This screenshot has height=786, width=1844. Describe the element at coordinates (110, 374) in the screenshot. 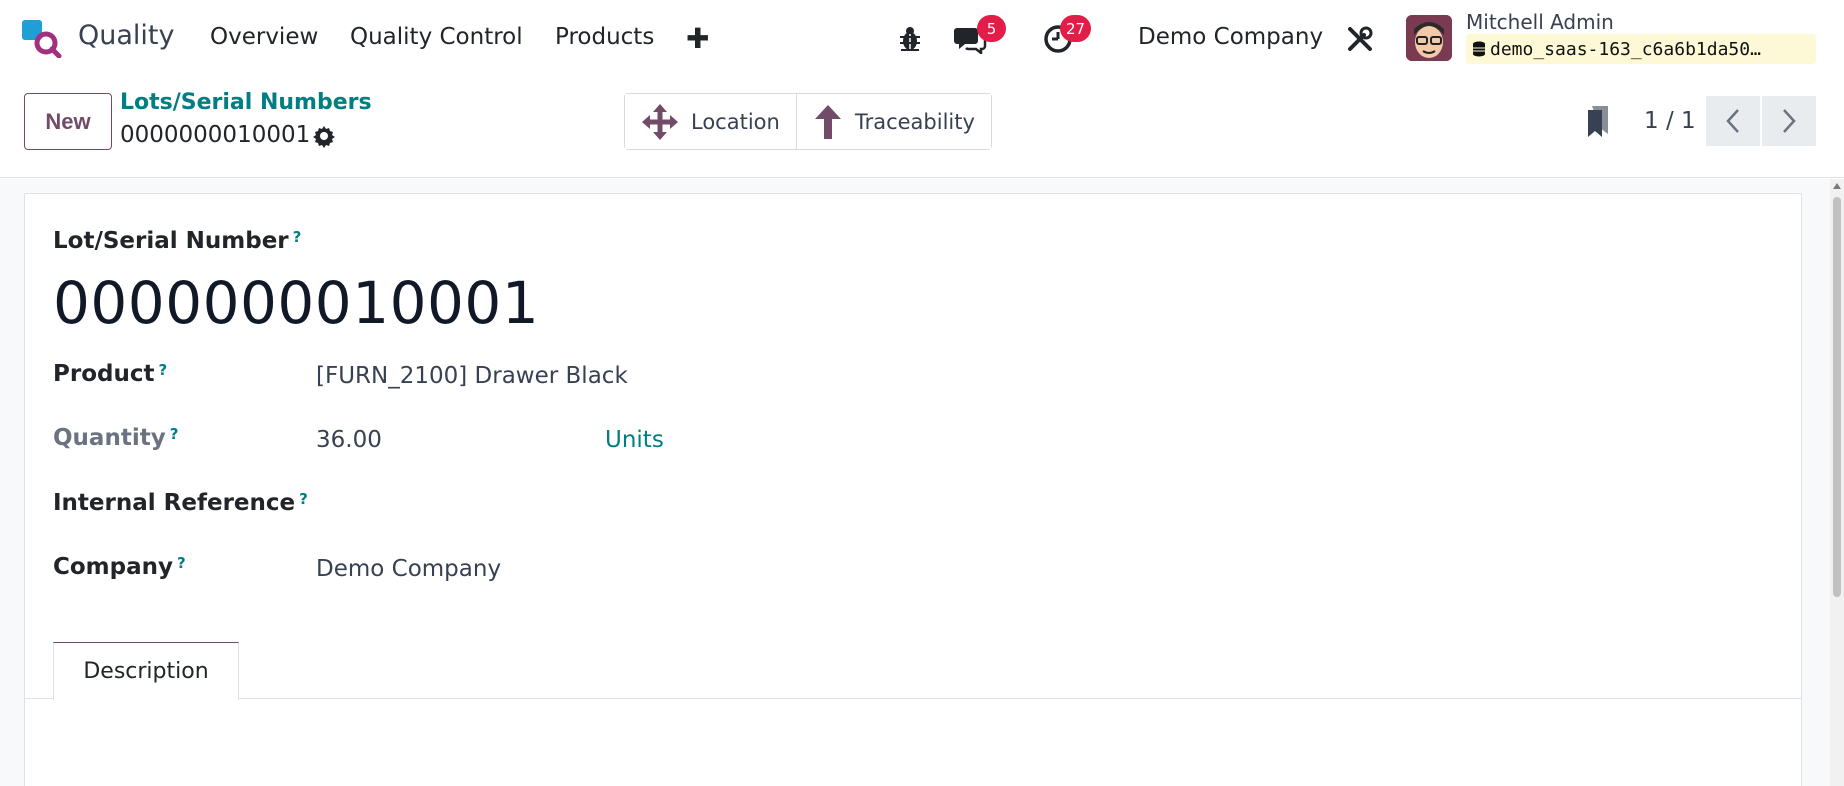

I see `product-label: Product?` at that location.